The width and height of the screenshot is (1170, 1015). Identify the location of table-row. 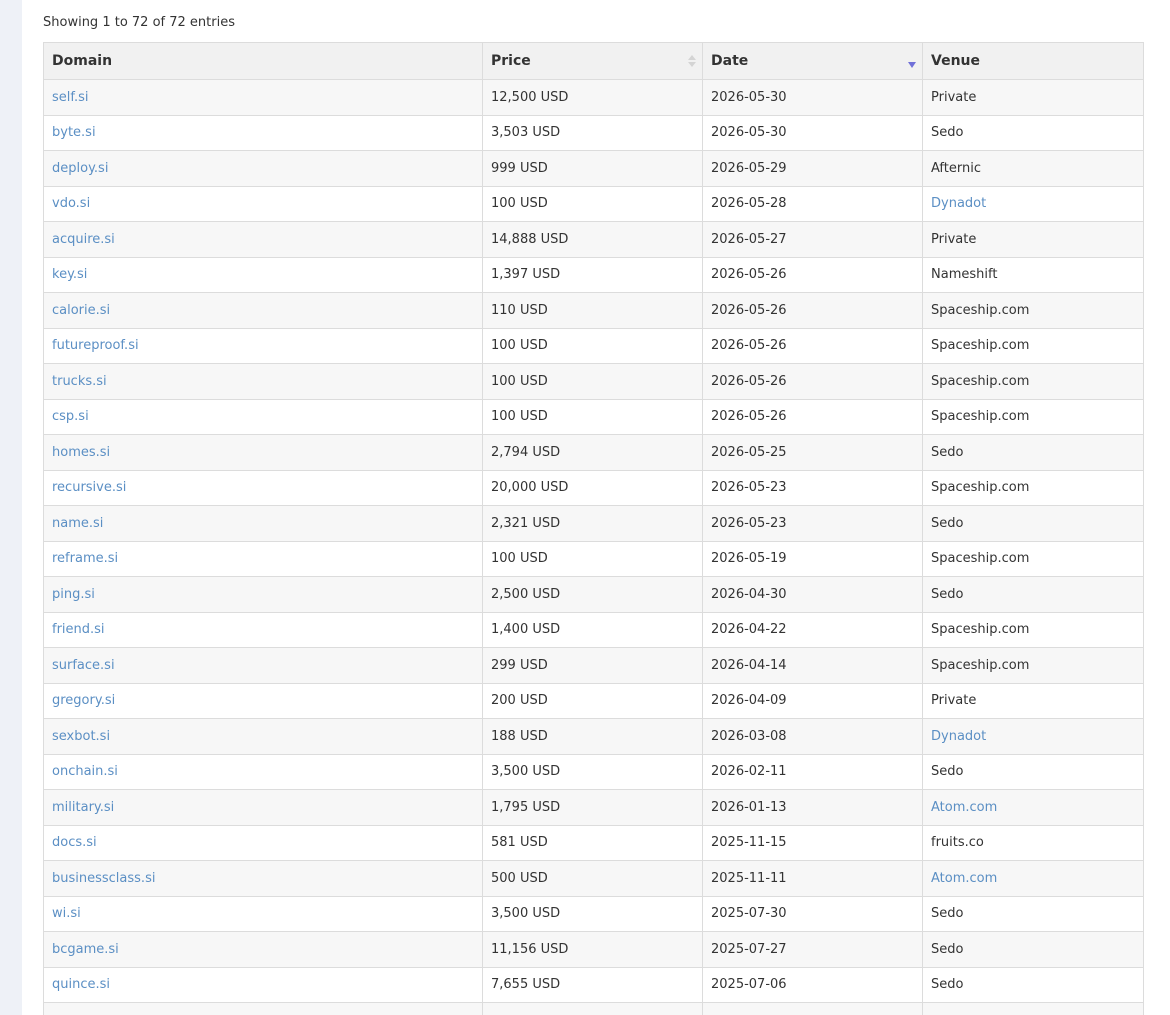
(593, 1008).